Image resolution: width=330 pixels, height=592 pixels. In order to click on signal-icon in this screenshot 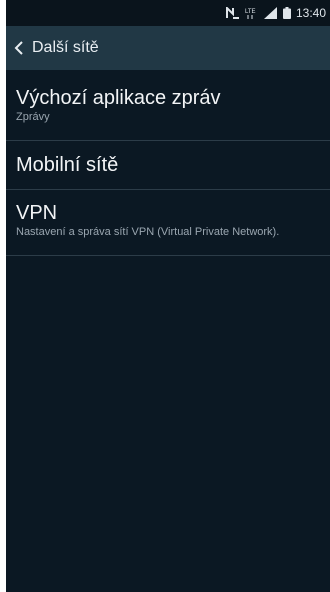, I will do `click(270, 13)`.